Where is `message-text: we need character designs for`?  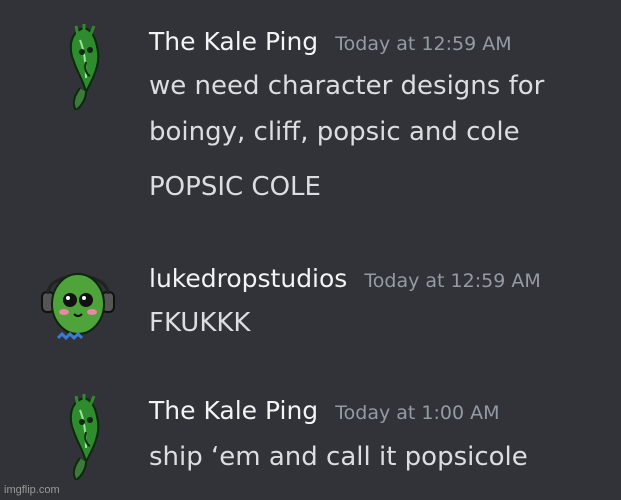
message-text: we need character designs for is located at coordinates (347, 86).